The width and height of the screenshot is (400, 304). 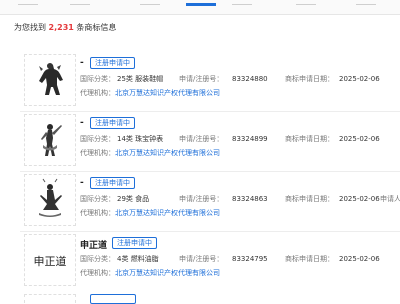 What do you see at coordinates (61, 27) in the screenshot?
I see `result-count: 2,231` at bounding box center [61, 27].